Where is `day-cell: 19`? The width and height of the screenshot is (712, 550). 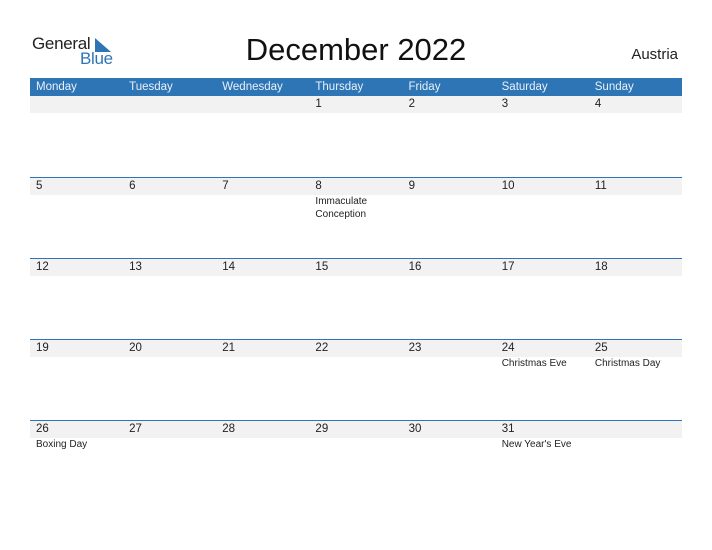
day-cell: 19 is located at coordinates (76, 380).